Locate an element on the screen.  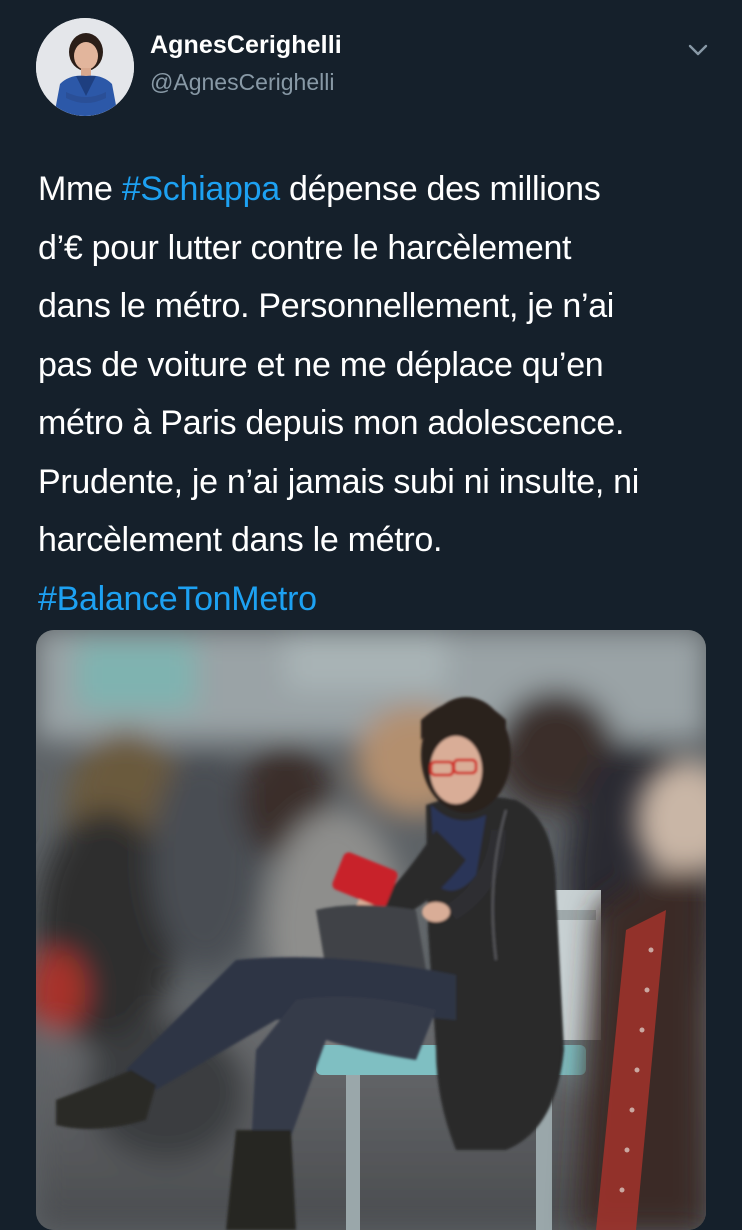
hashtag-schiappa: #Schiappa is located at coordinates (201, 189).